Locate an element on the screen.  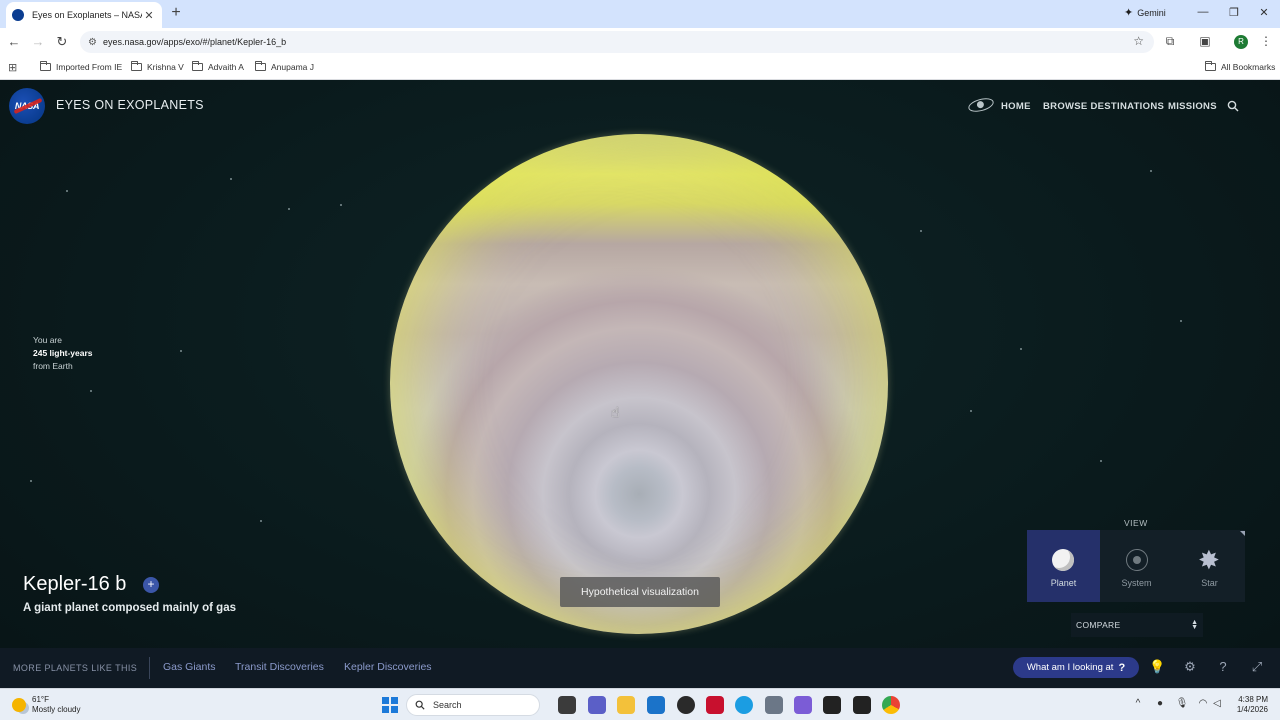
nasa-logo: NASA is located at coordinates (27, 106).